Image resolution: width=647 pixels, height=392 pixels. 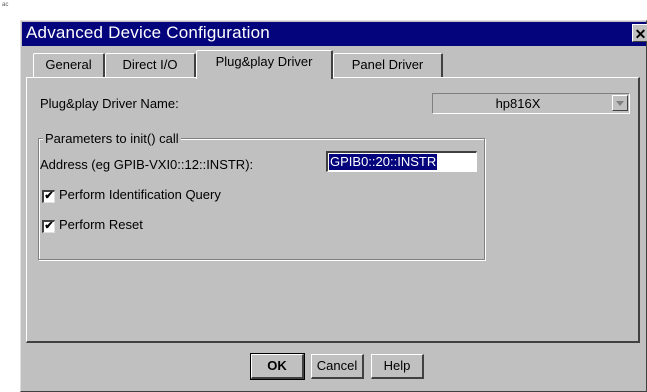 I want to click on perform-reset-checkbox: ✔, so click(x=48, y=226).